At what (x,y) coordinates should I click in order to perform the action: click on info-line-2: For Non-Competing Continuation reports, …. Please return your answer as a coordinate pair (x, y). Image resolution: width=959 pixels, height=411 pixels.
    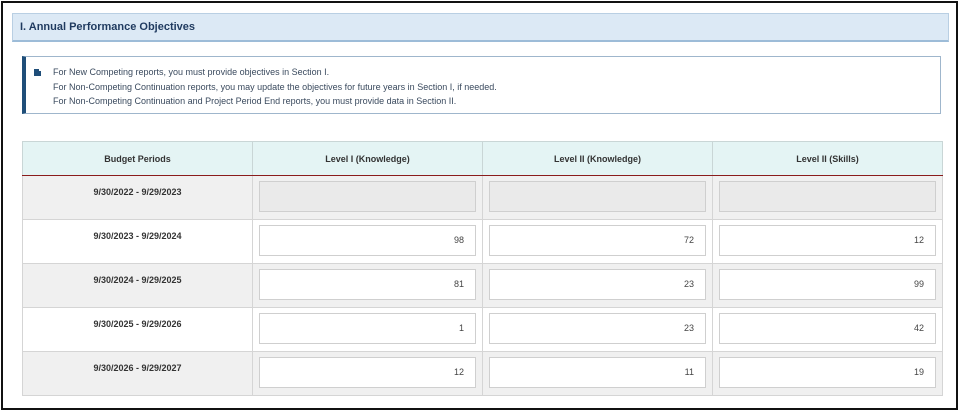
    Looking at the image, I should click on (275, 86).